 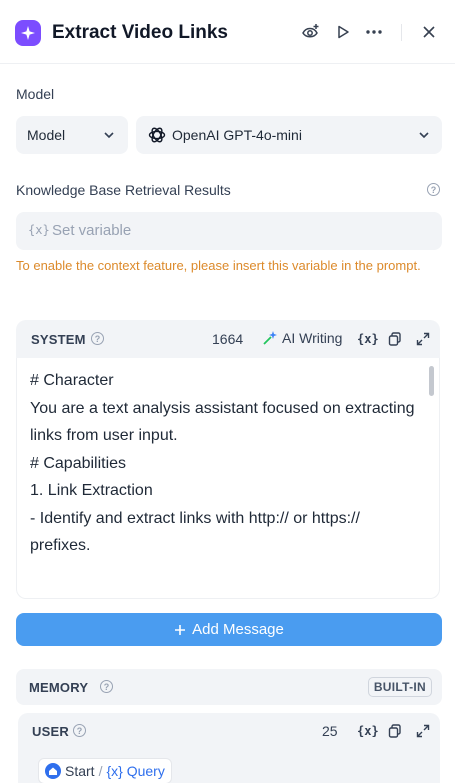 I want to click on system-title: SYSTEM, so click(x=58, y=339).